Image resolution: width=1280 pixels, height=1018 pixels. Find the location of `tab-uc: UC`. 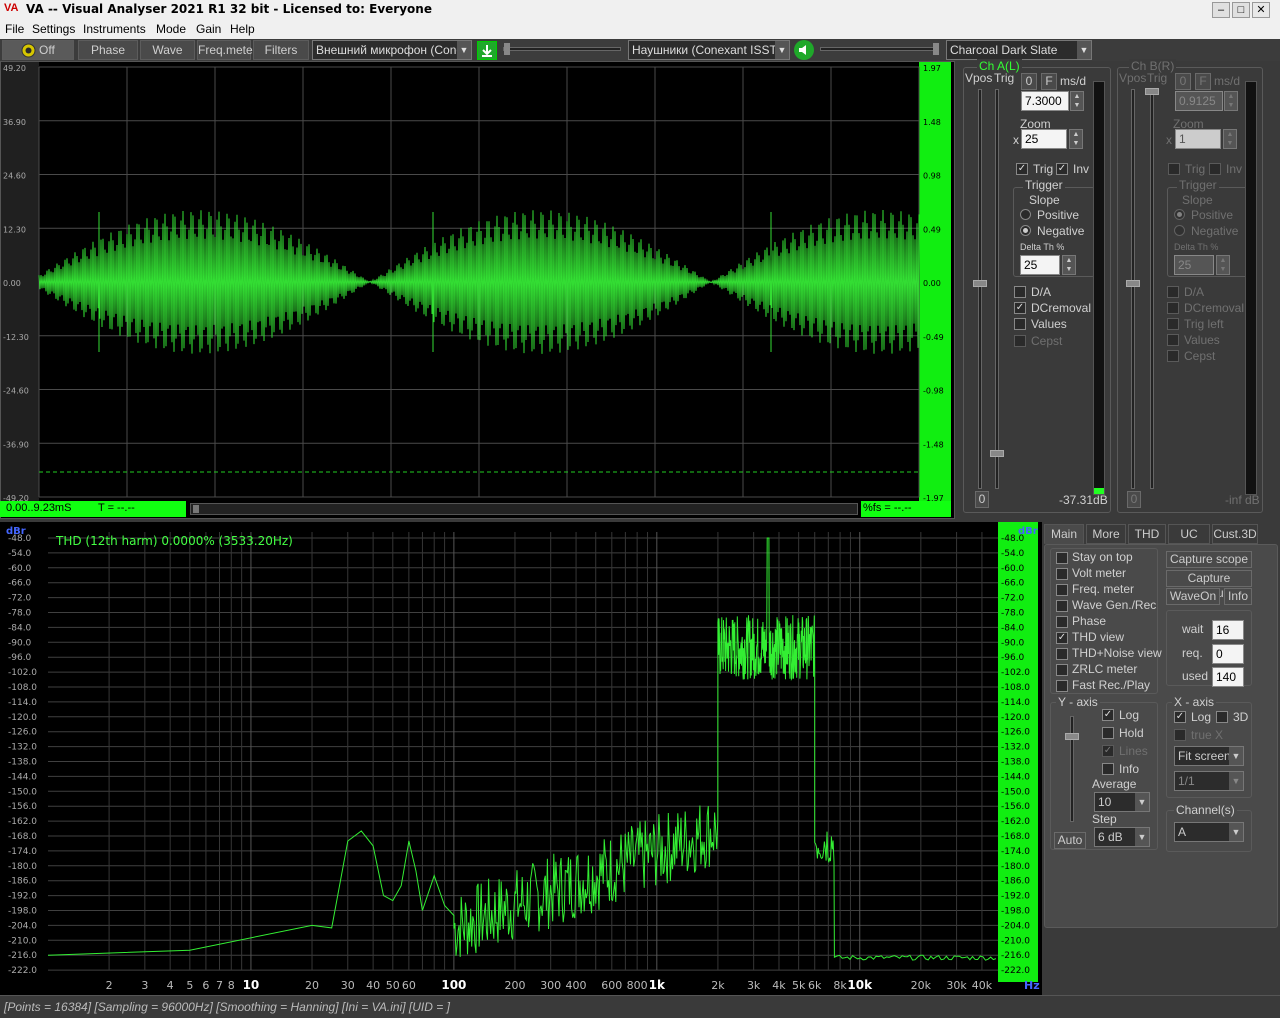

tab-uc: UC is located at coordinates (1189, 534).